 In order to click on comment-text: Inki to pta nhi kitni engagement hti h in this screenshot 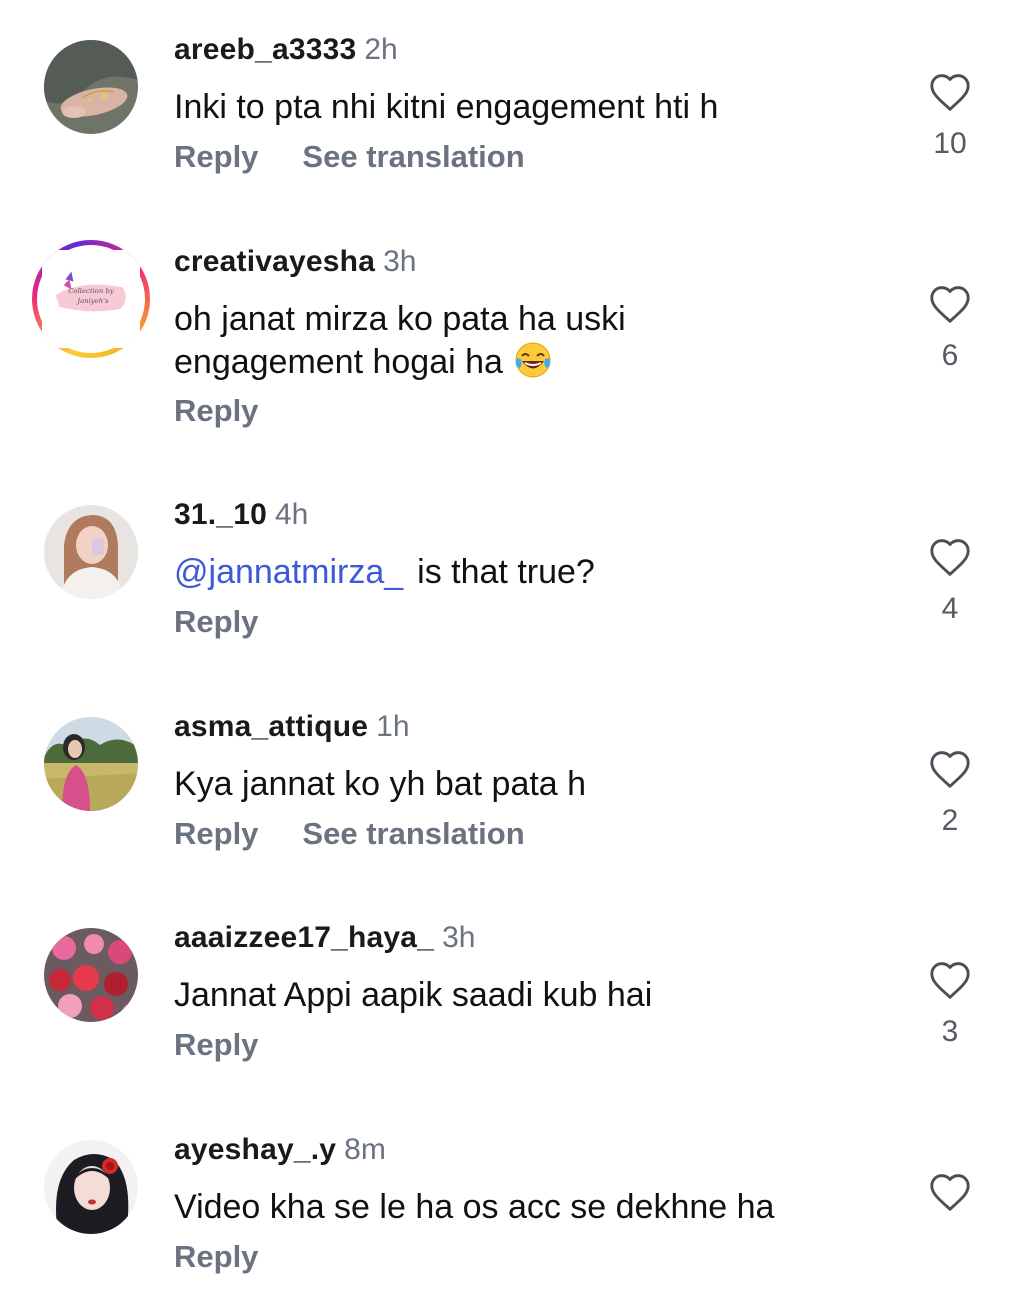, I will do `click(446, 107)`.